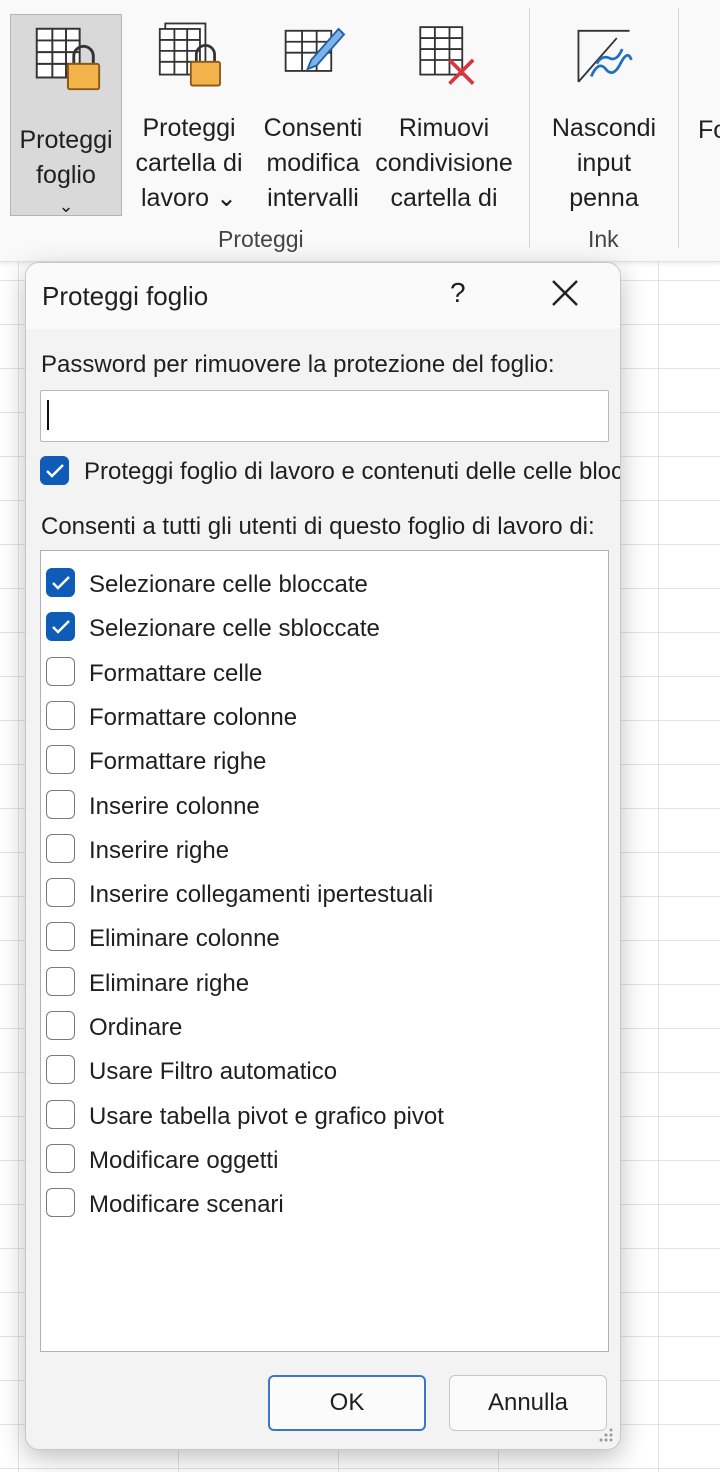  Describe the element at coordinates (66, 157) in the screenshot. I see `protect-sheet-label: Proteggi foglio` at that location.